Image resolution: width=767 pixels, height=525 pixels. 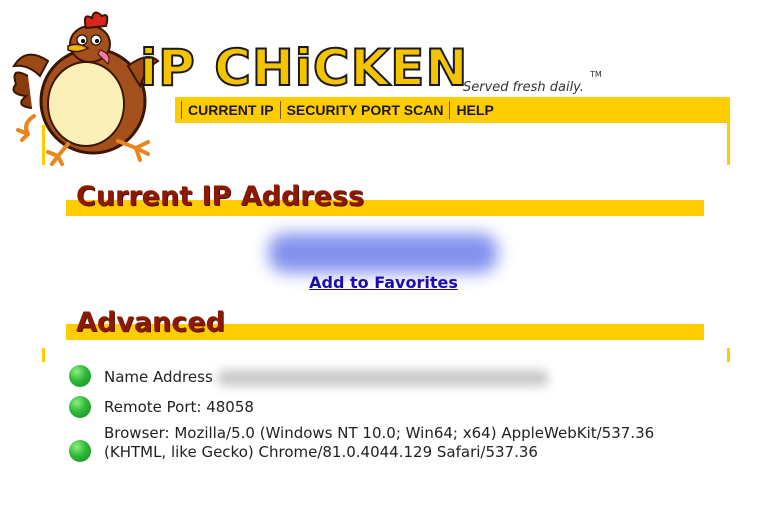 I want to click on name-address-label: Name Address, so click(x=158, y=377).